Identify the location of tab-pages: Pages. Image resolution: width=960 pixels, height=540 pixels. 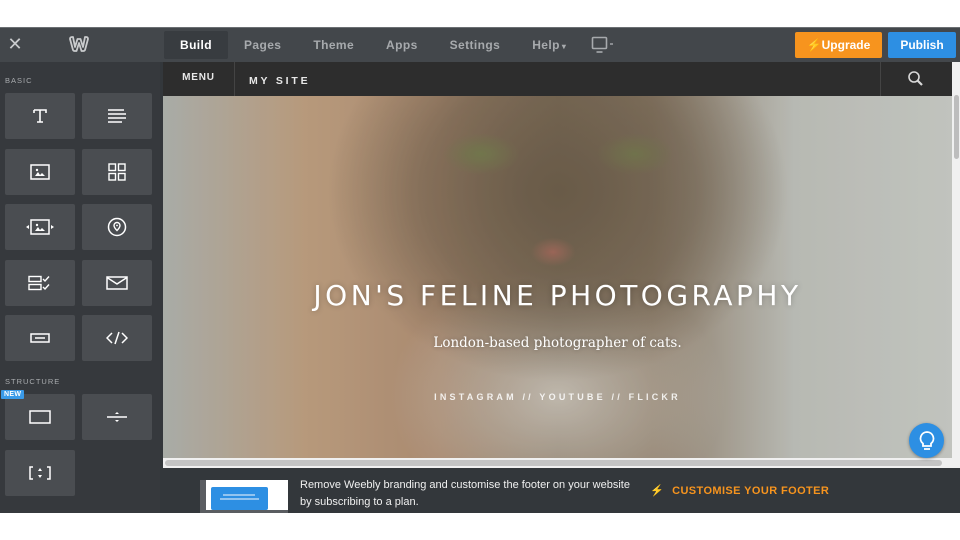
(262, 45).